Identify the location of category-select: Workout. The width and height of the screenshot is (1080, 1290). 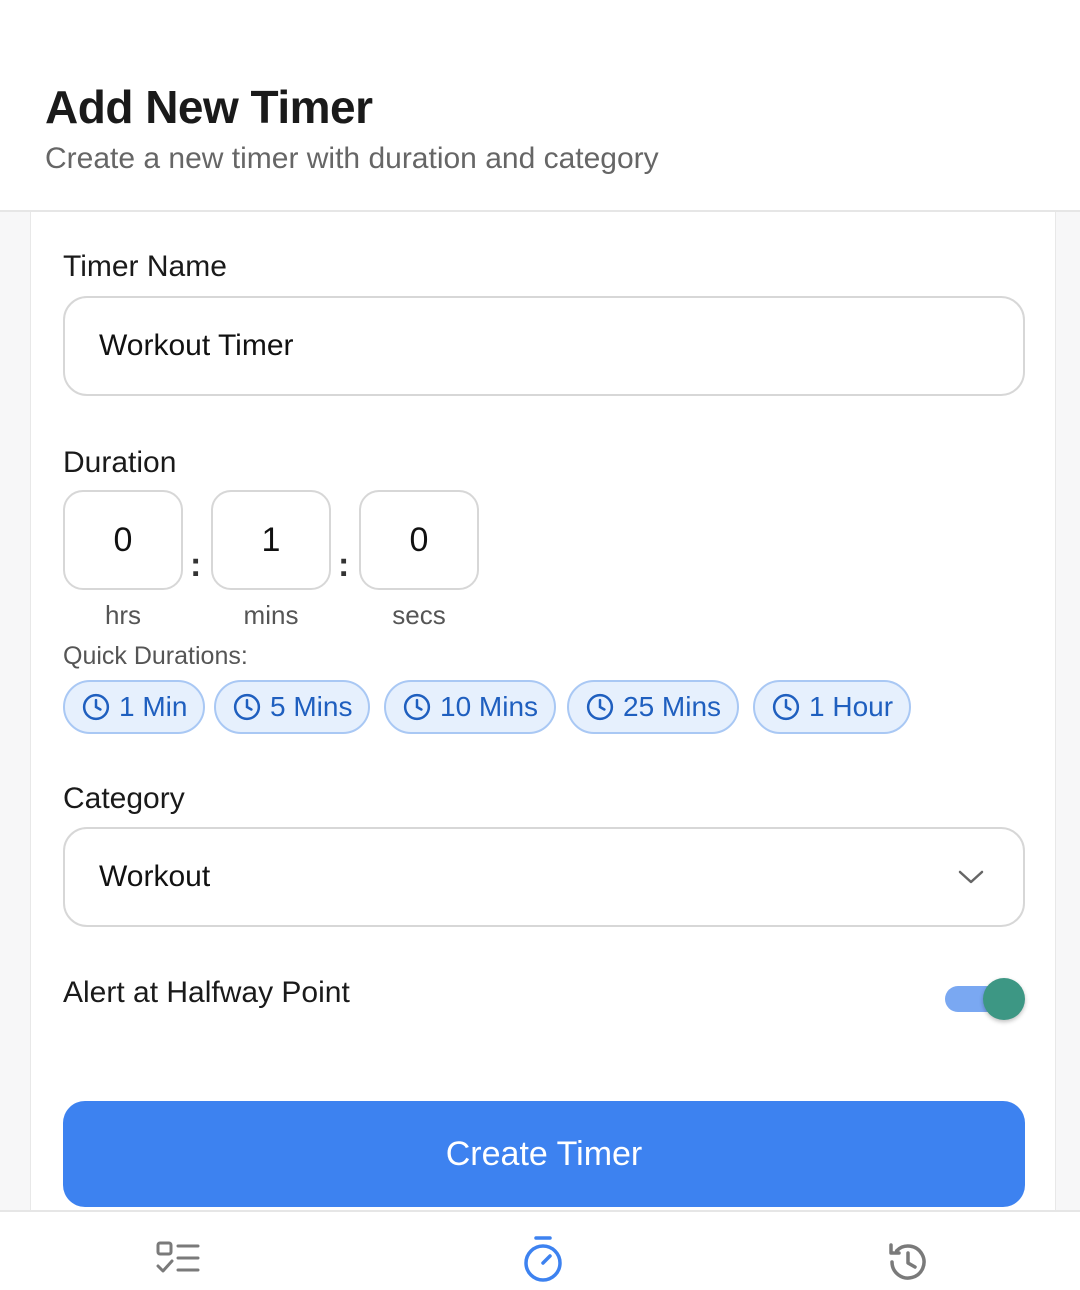
(544, 877).